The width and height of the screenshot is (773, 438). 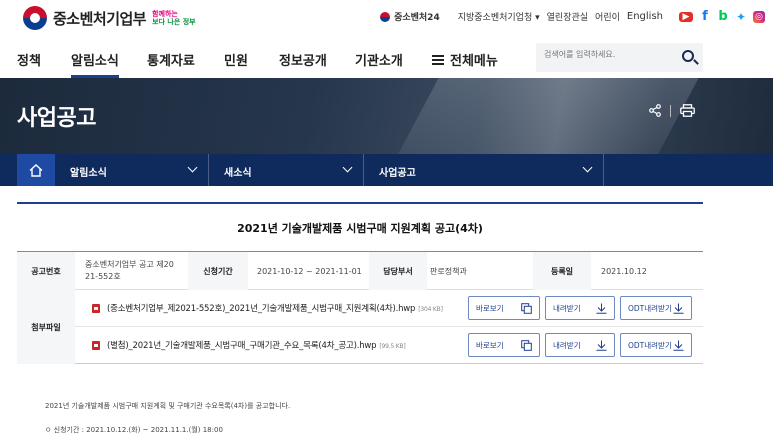 What do you see at coordinates (165, 14) in the screenshot?
I see `logo-slogan-top: 함께하는` at bounding box center [165, 14].